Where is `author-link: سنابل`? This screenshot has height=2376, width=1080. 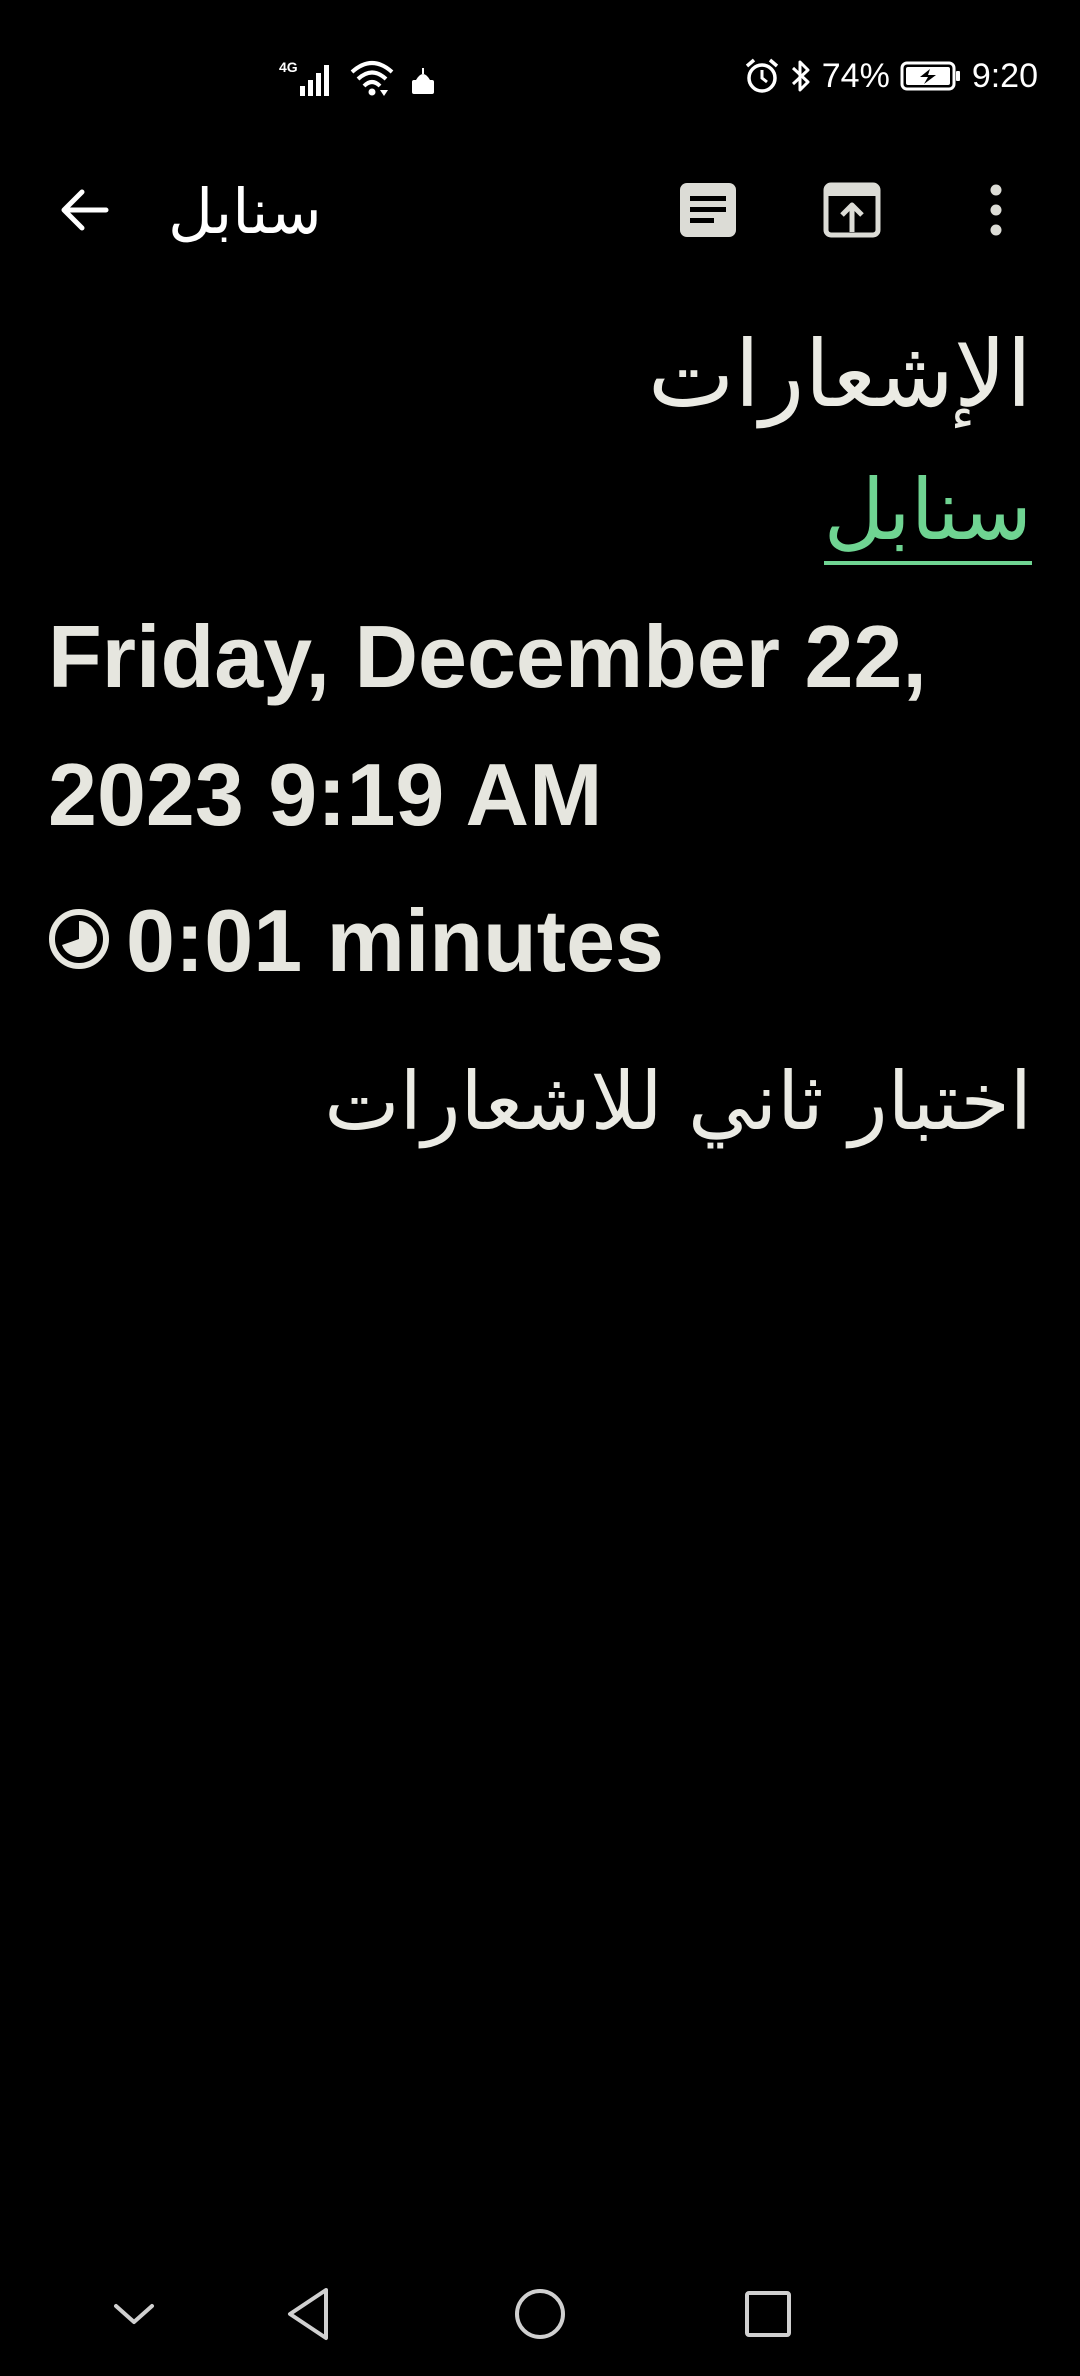
author-link: سنابل is located at coordinates (540, 515).